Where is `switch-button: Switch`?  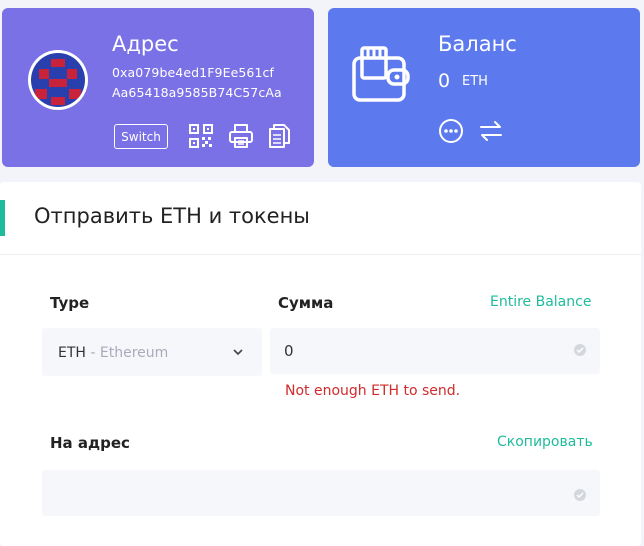 switch-button: Switch is located at coordinates (141, 136).